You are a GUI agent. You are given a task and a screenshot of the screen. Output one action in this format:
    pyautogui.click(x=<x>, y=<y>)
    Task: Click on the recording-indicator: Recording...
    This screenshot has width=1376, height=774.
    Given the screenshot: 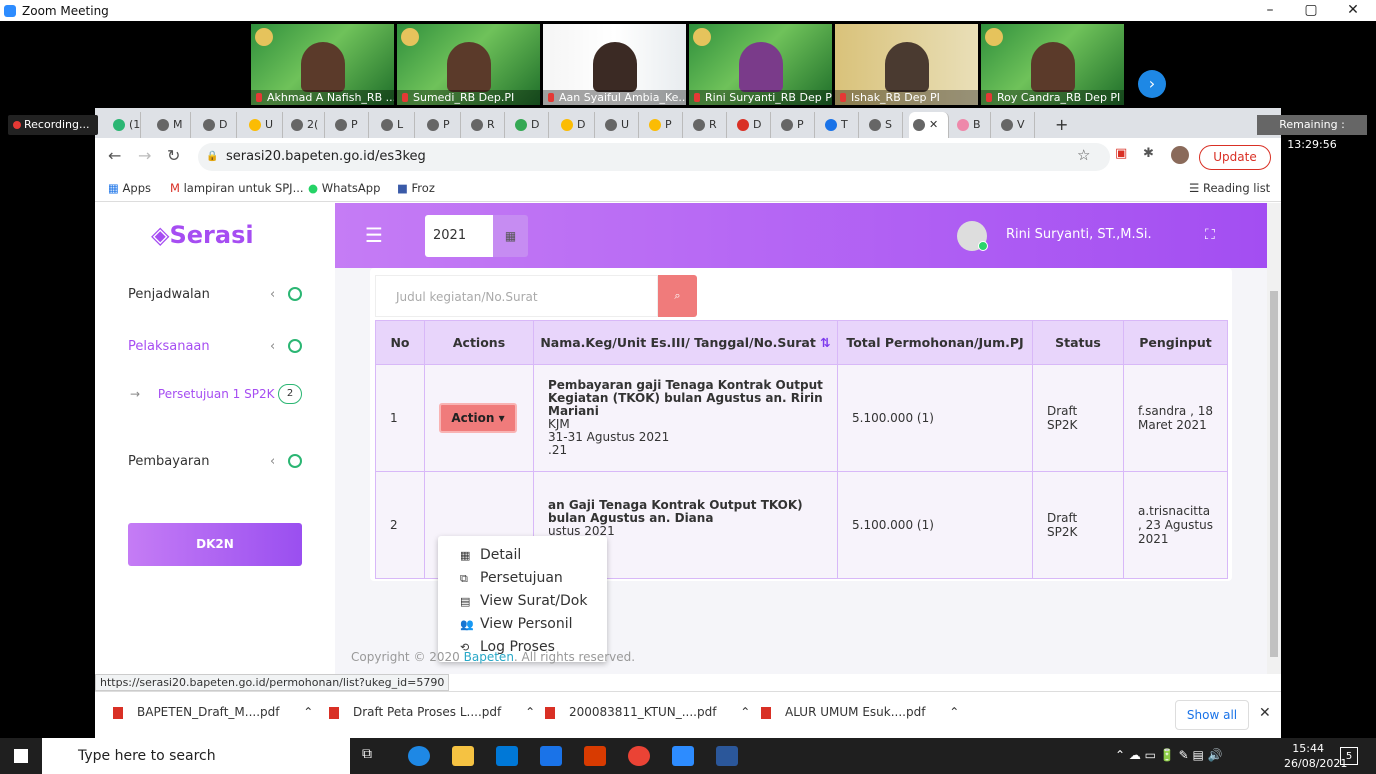 What is the action you would take?
    pyautogui.click(x=53, y=125)
    